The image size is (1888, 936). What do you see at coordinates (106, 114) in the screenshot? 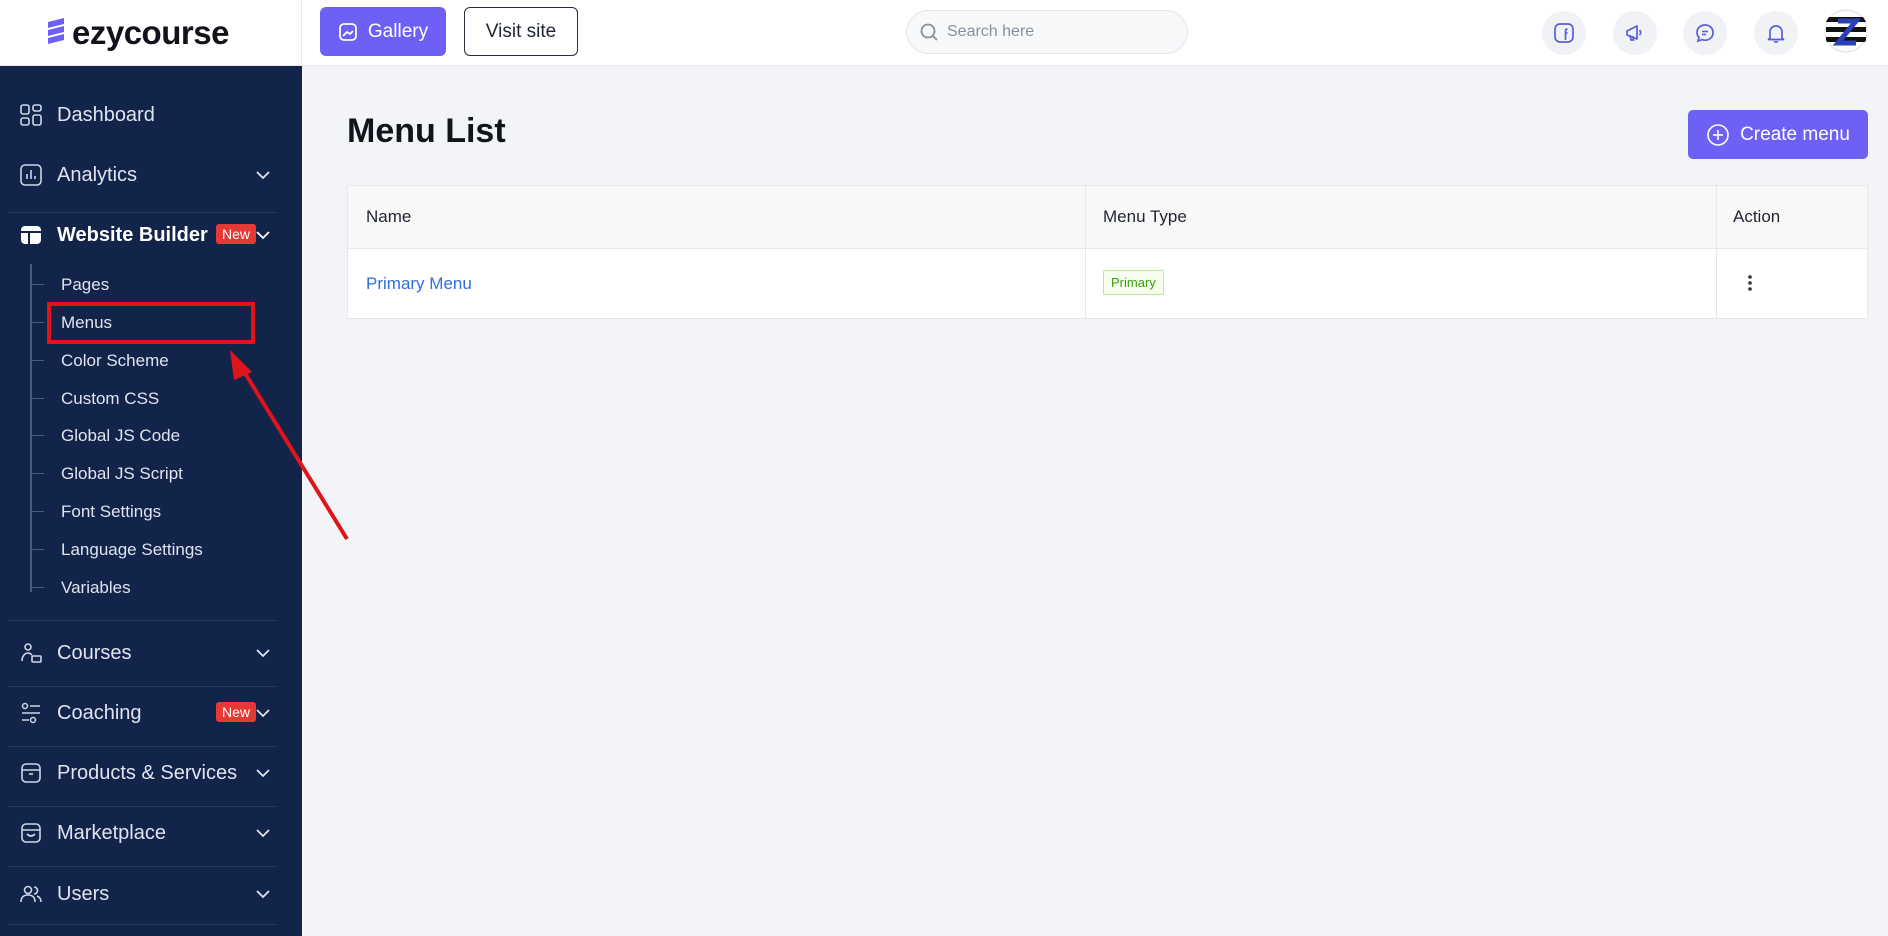
I see `sidebar-item-label: Dashboard` at bounding box center [106, 114].